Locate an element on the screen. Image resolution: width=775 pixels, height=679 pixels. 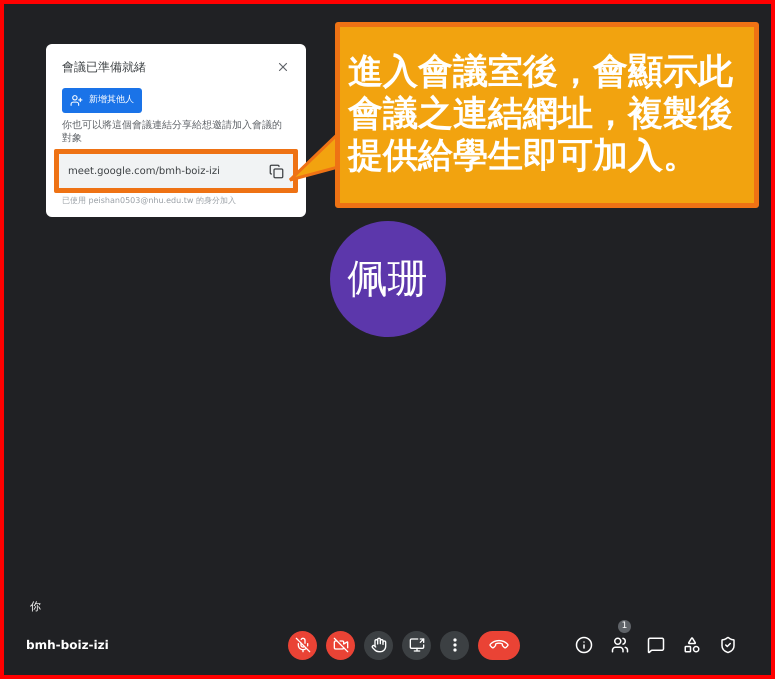
mic-button is located at coordinates (302, 645).